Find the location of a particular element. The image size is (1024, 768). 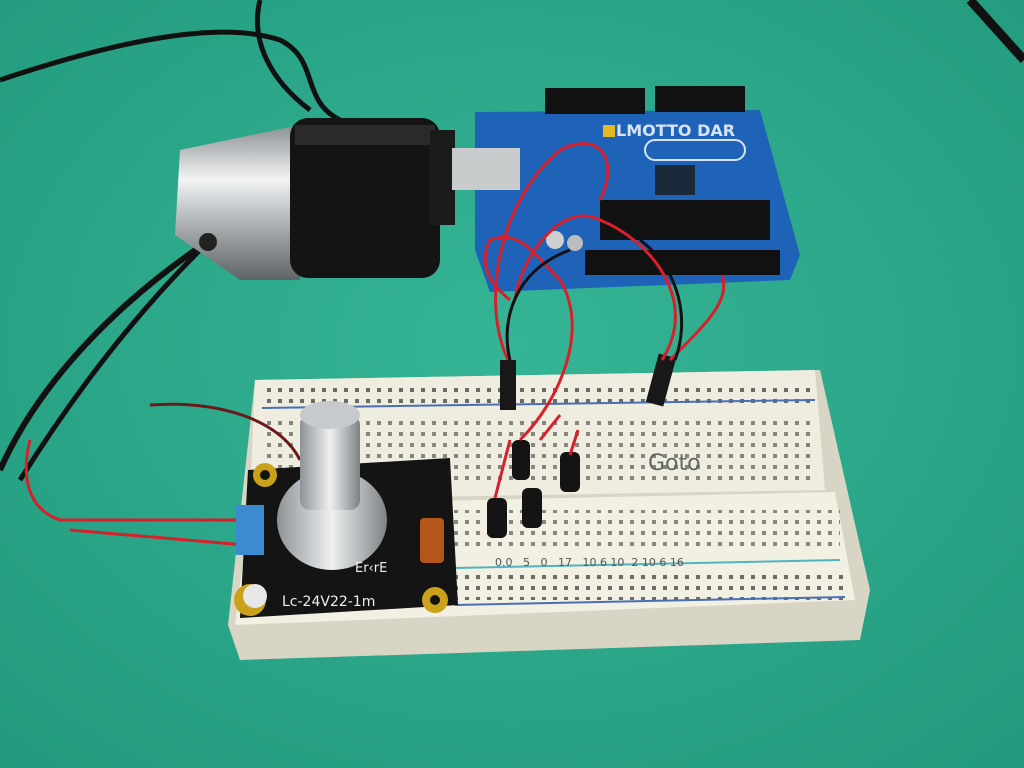

small-chip is located at coordinates (675, 180).